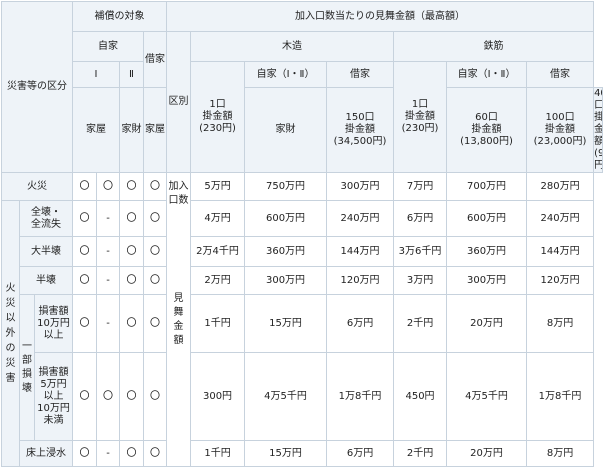 The height and width of the screenshot is (467, 604). Describe the element at coordinates (46, 218) in the screenshot. I see `row-label: 全壊・ 全流失` at that location.